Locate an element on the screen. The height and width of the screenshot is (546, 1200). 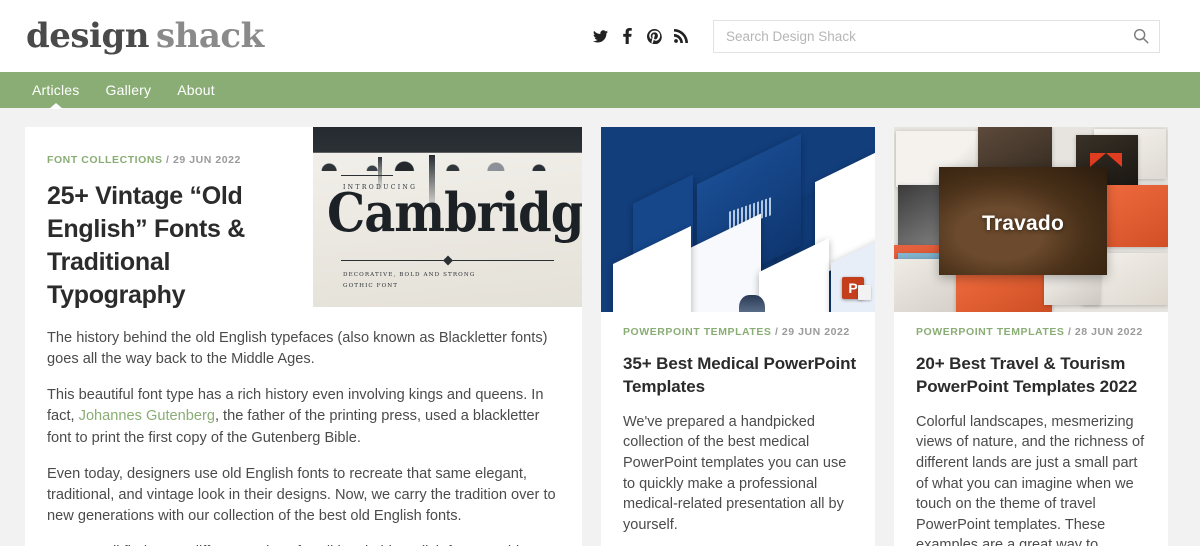
search-icon is located at coordinates (1141, 36).